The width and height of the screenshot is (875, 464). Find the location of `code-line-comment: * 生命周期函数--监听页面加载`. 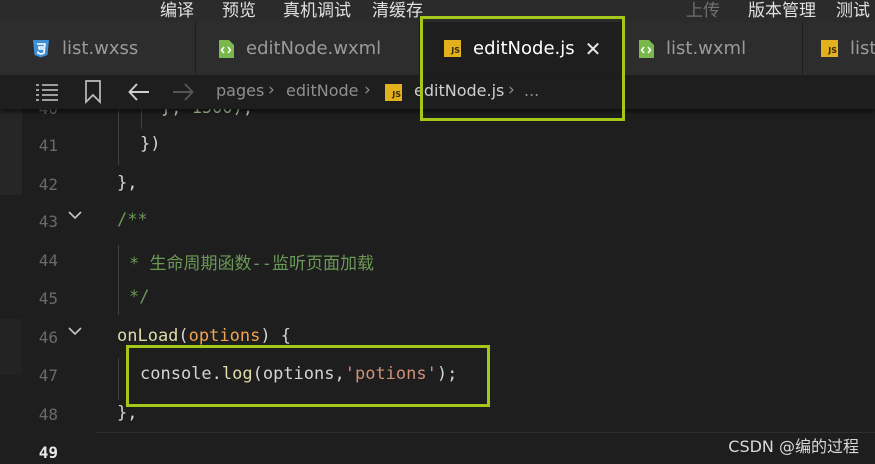

code-line-comment: * 生命周期函数--监听页面加载 is located at coordinates (251, 261).